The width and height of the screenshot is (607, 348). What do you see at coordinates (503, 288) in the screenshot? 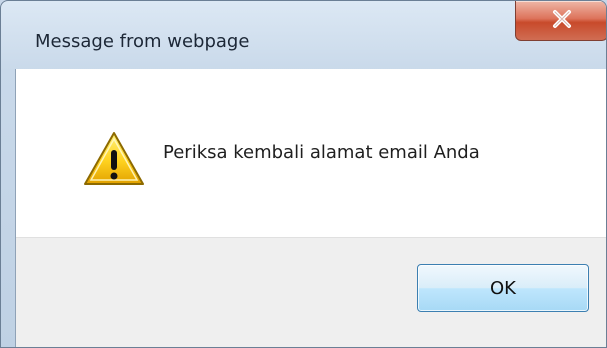
I see `ok-button: OK` at bounding box center [503, 288].